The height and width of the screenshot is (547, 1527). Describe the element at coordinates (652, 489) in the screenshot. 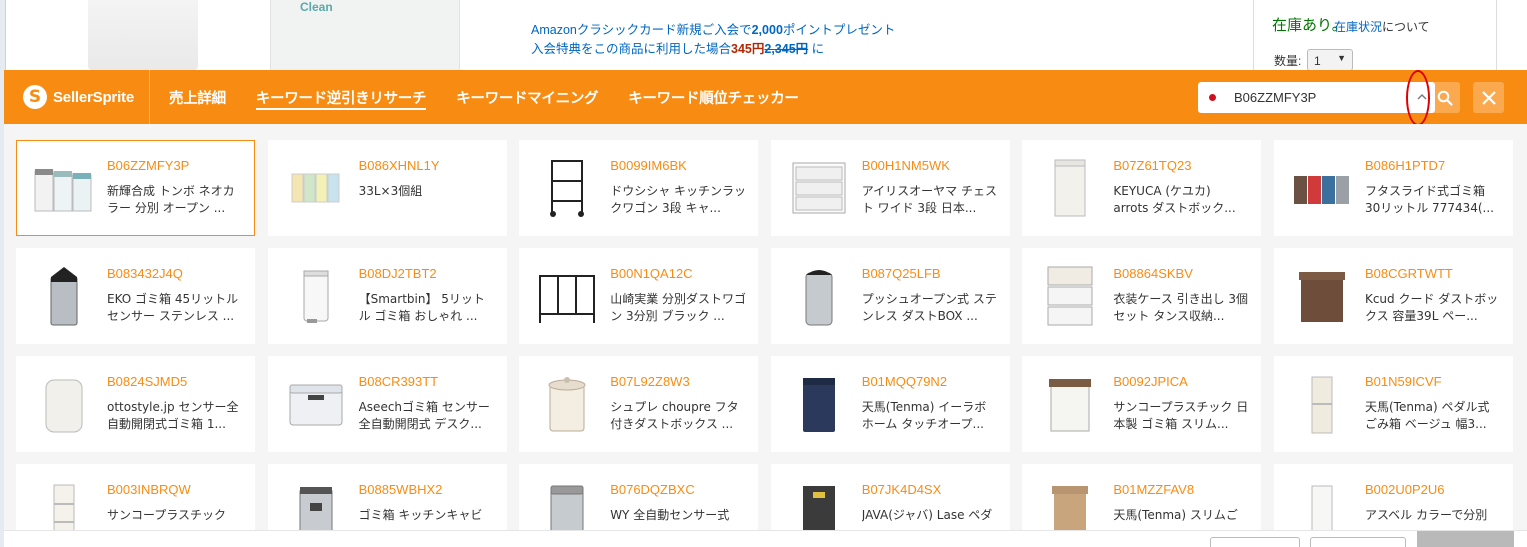

I see `product-asin: B076DQZBXC` at that location.